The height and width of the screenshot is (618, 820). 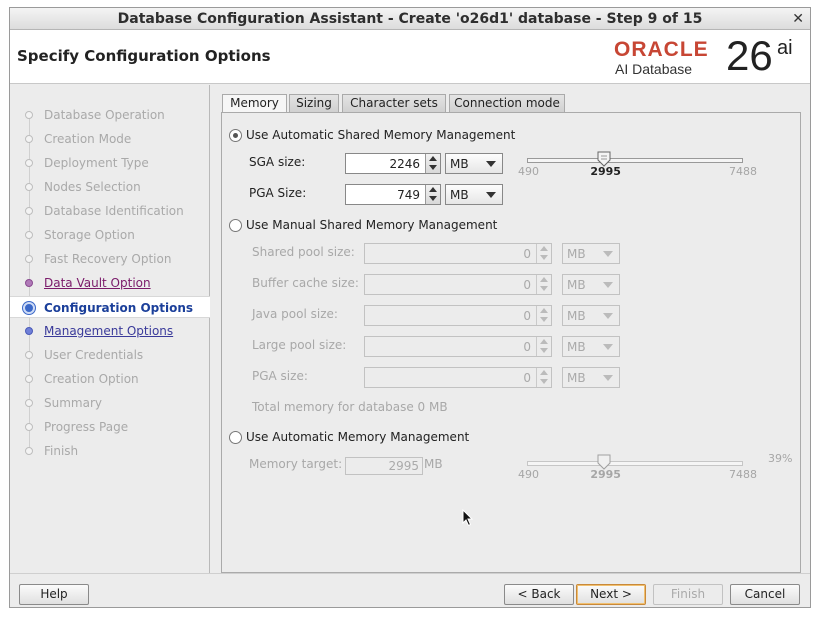 I want to click on pga-size-spinner: 749, so click(x=393, y=194).